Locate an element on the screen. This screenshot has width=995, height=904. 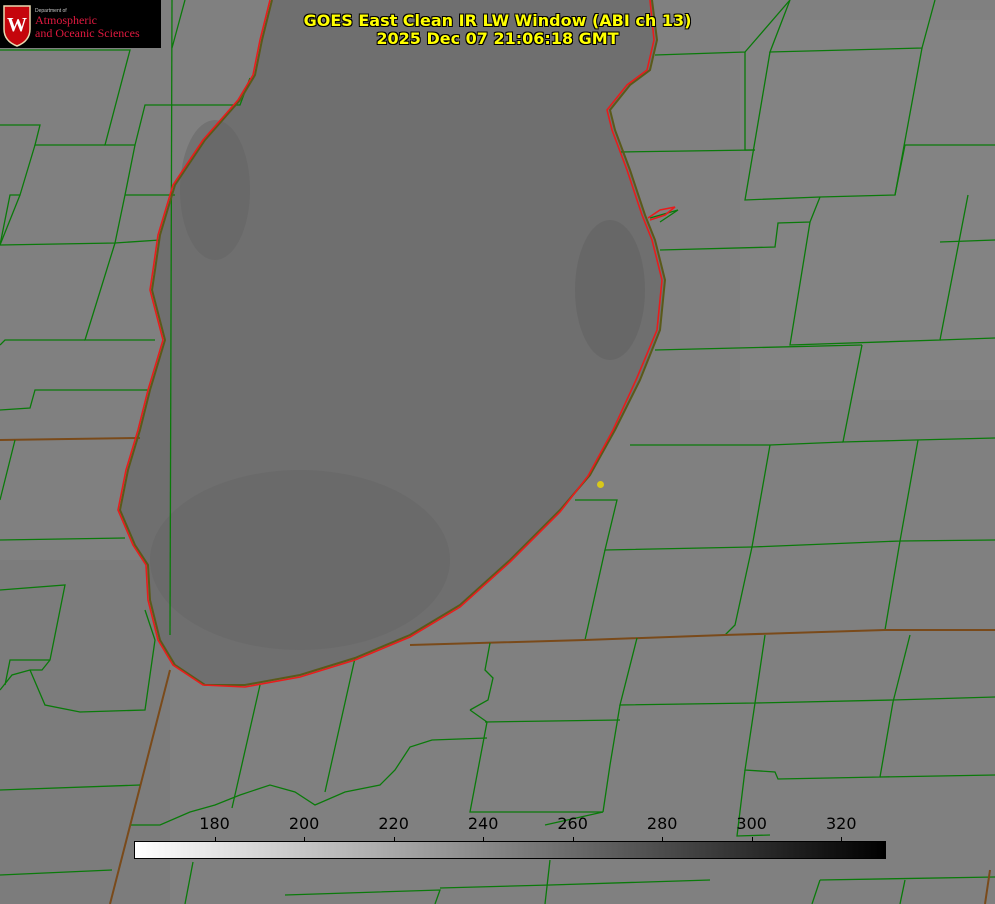
colorbar-tick-label: 200 is located at coordinates (304, 823).